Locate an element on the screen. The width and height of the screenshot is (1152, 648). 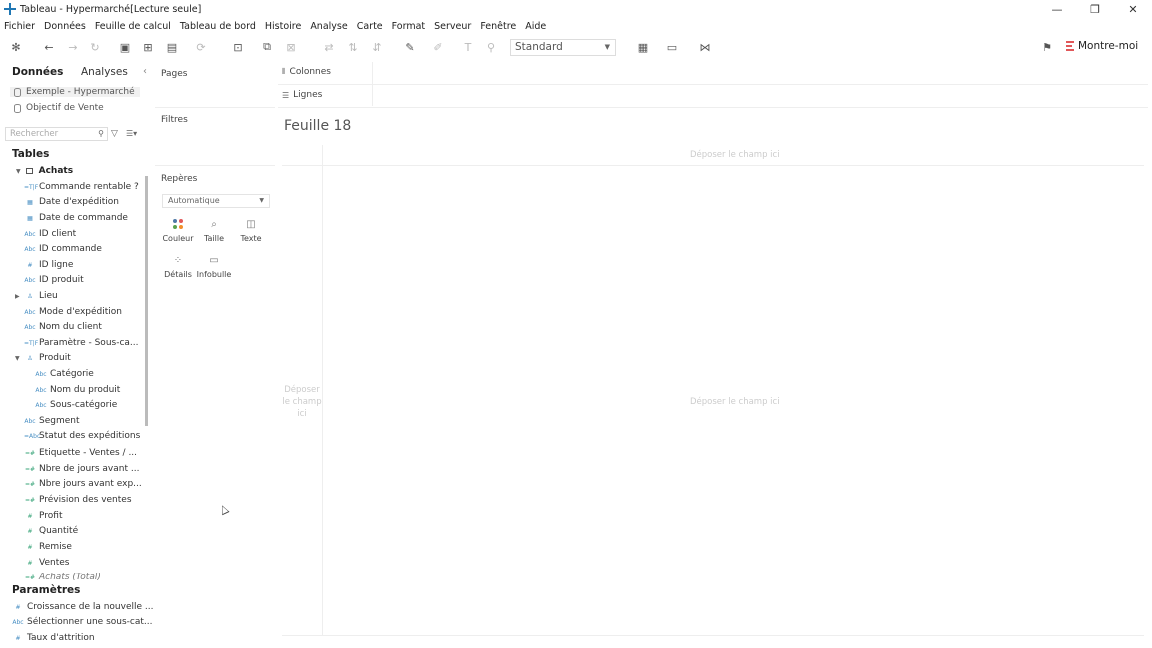
replay-icon: ↻ is located at coordinates (95, 47).